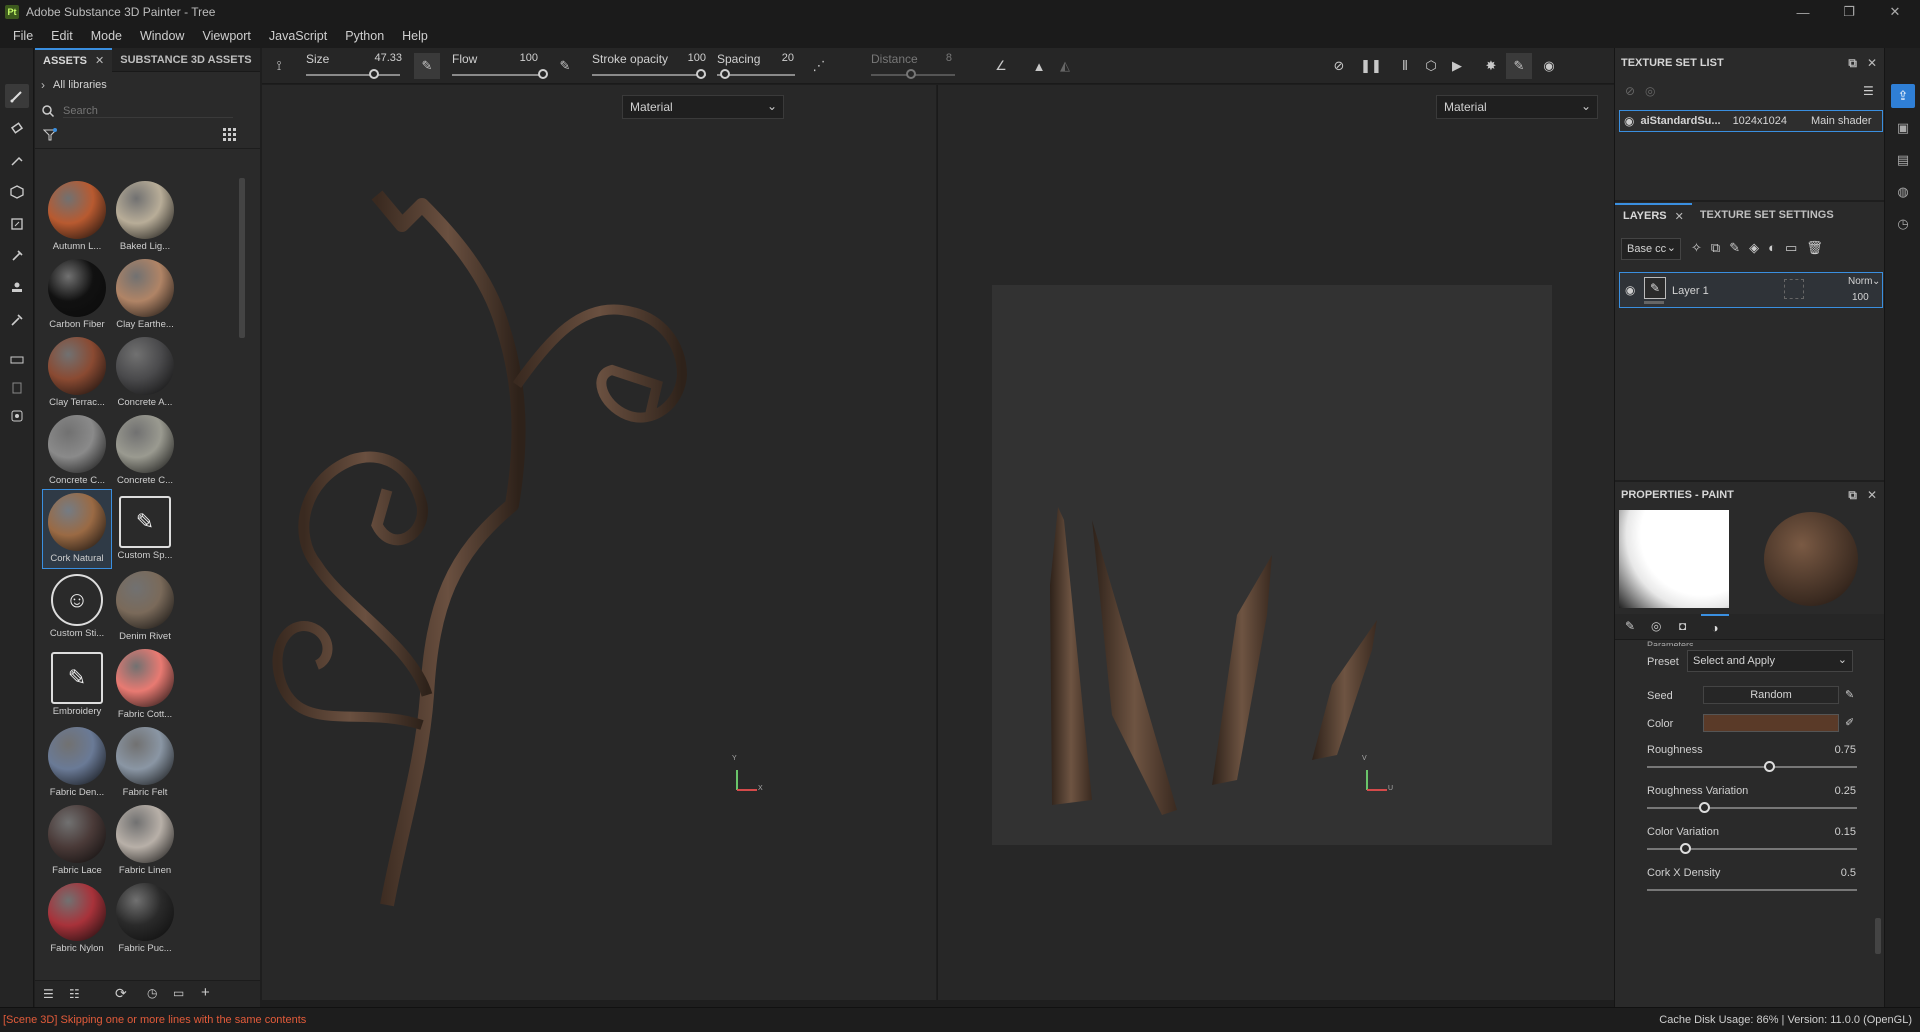 Image resolution: width=1920 pixels, height=1032 pixels. What do you see at coordinates (1704, 807) in the screenshot?
I see `roughness-variation-slider-handle` at bounding box center [1704, 807].